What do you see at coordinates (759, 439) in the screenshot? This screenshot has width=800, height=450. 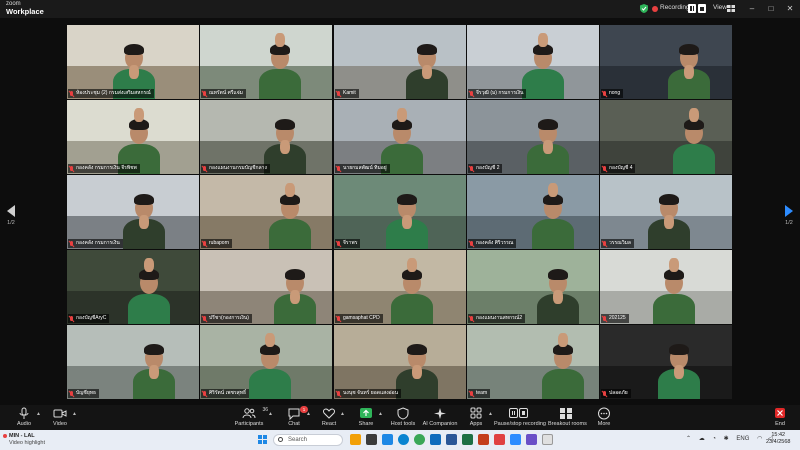 I see `wifi-icon: ◠` at bounding box center [759, 439].